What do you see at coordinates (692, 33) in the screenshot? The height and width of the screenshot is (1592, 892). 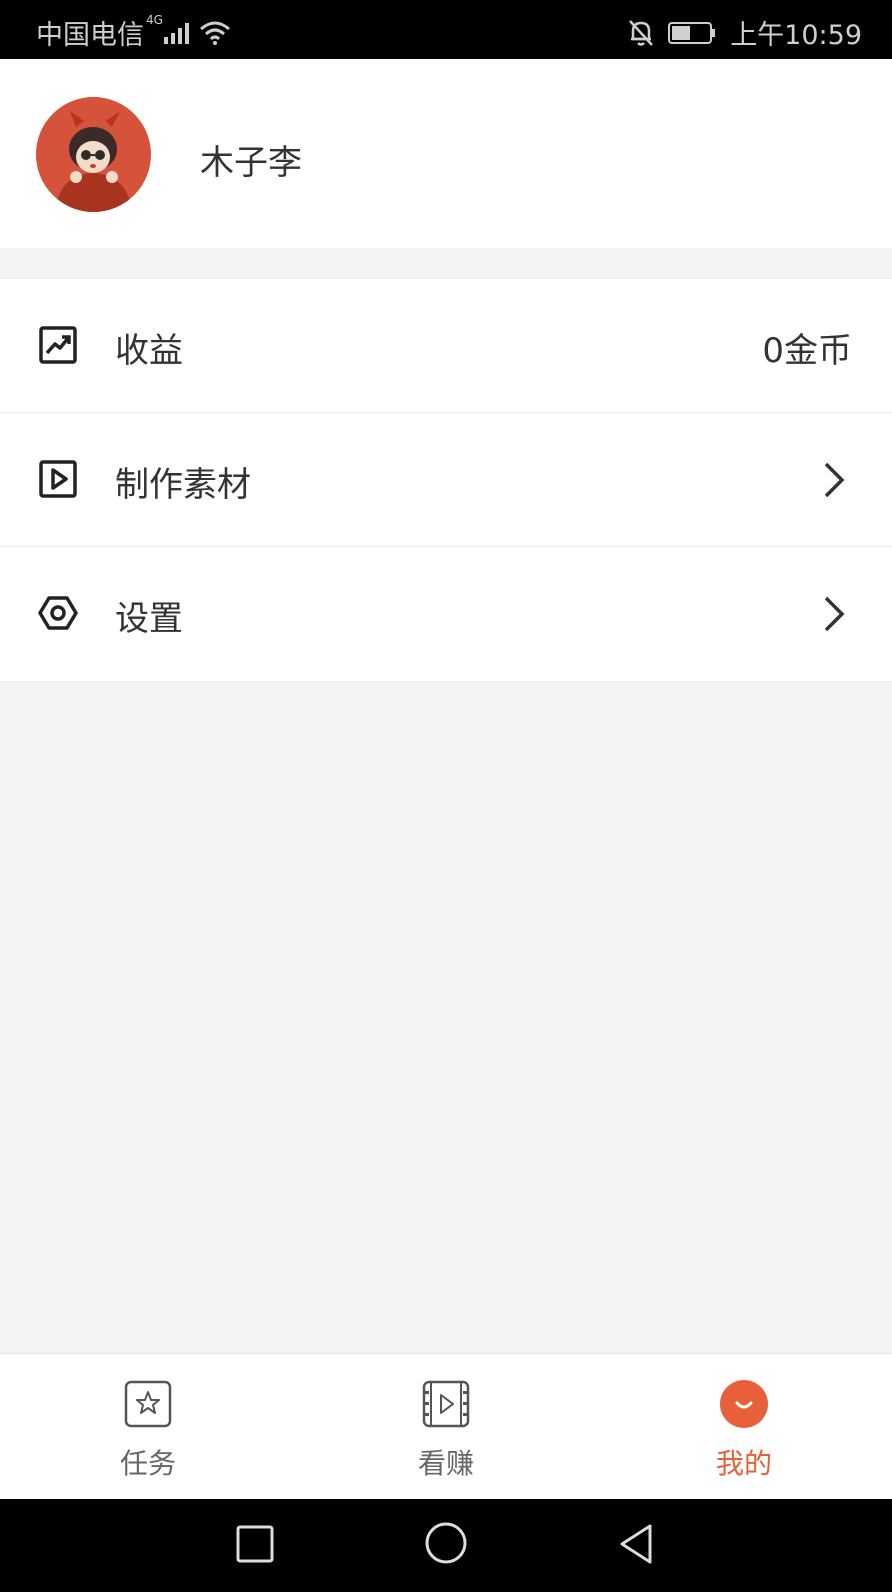 I see `battery-icon` at bounding box center [692, 33].